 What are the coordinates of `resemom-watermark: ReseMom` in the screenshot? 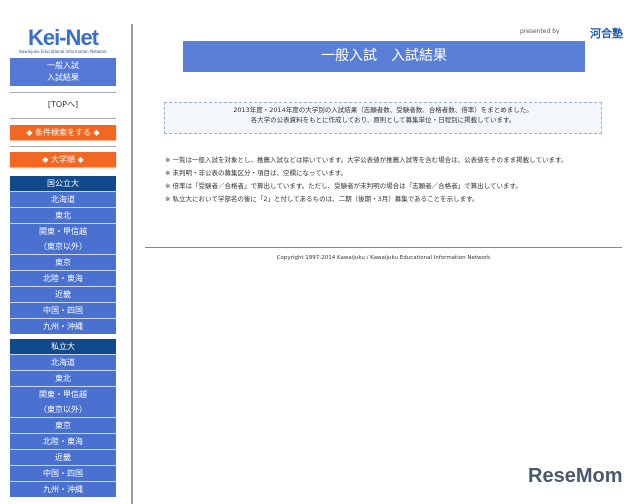 It's located at (575, 476).